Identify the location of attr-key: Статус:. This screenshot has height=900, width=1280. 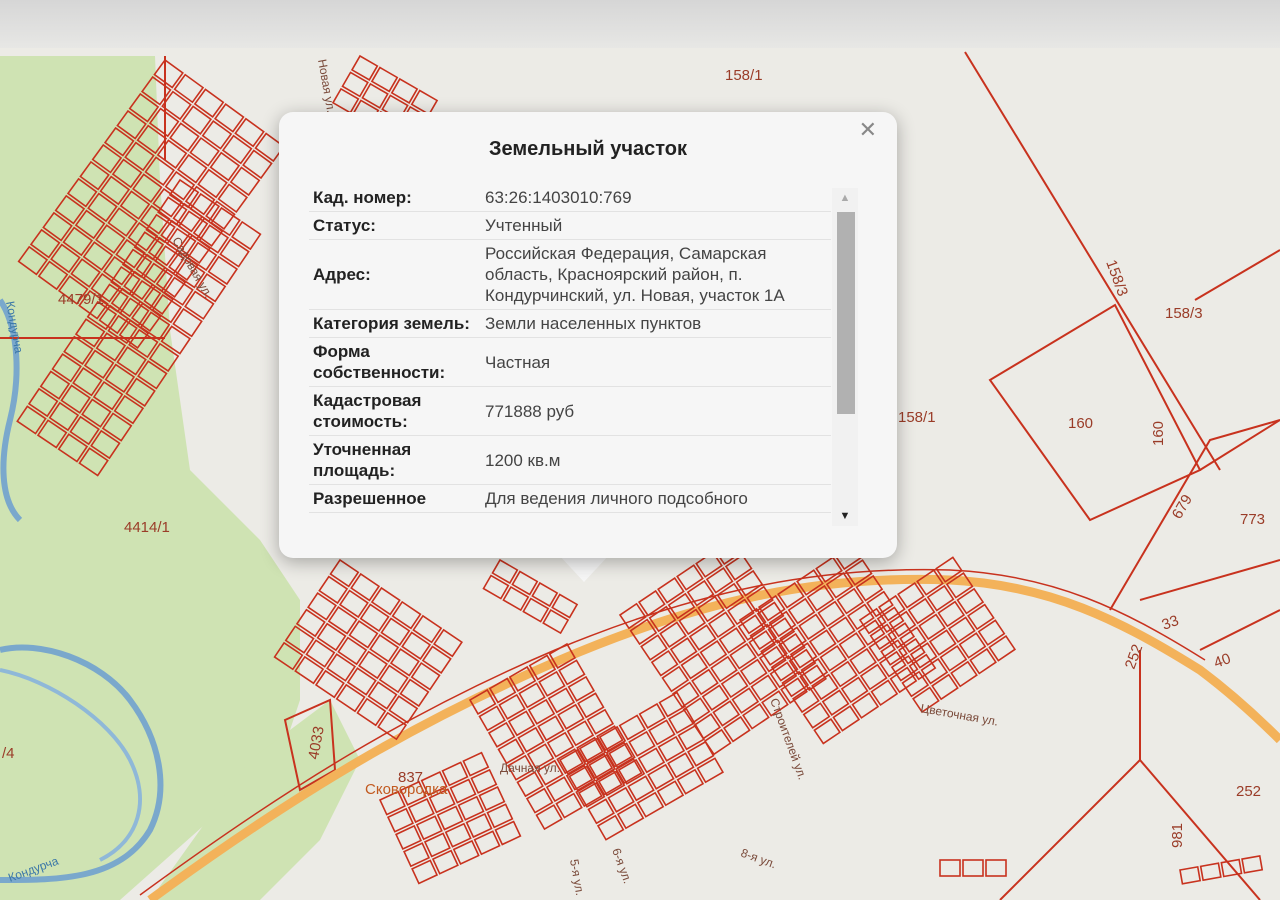
(344, 225).